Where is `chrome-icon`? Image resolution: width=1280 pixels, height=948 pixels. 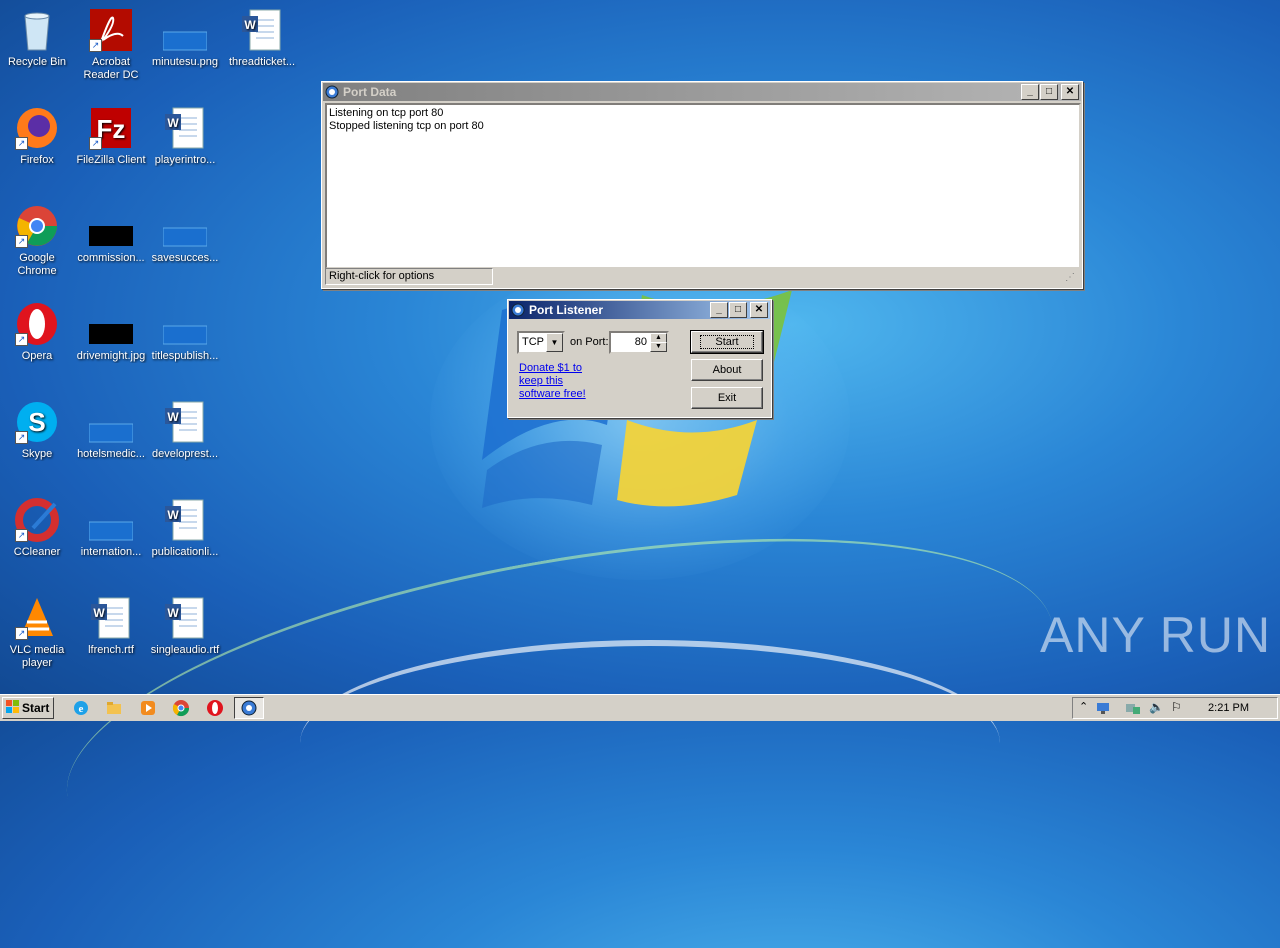
chrome-icon is located at coordinates (181, 708).